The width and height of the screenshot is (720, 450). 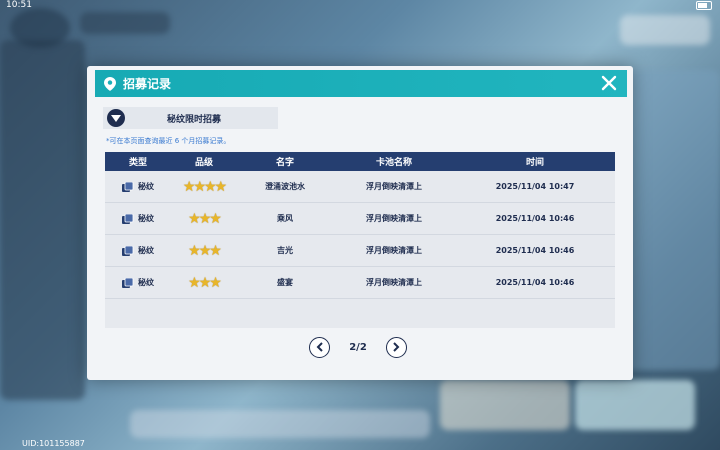 I want to click on col-pool: 卡池名称, so click(x=393, y=163).